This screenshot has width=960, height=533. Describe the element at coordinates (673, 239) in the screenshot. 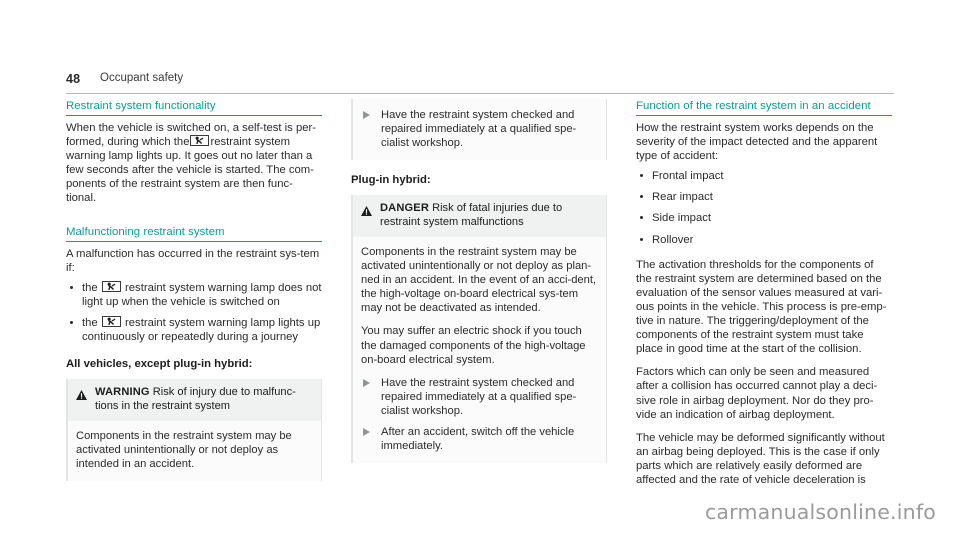

I see `bullet-text: Rollover` at that location.